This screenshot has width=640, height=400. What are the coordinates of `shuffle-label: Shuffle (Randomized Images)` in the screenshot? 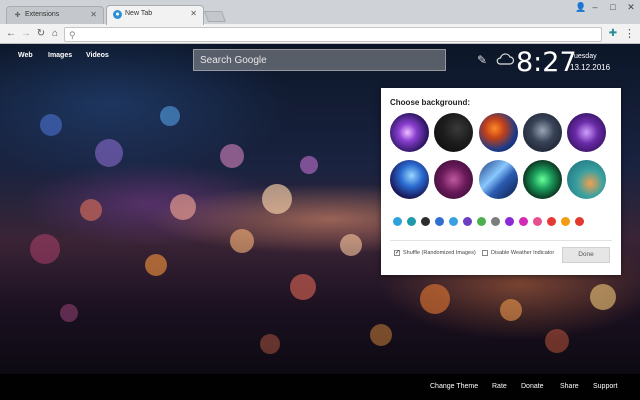 It's located at (439, 253).